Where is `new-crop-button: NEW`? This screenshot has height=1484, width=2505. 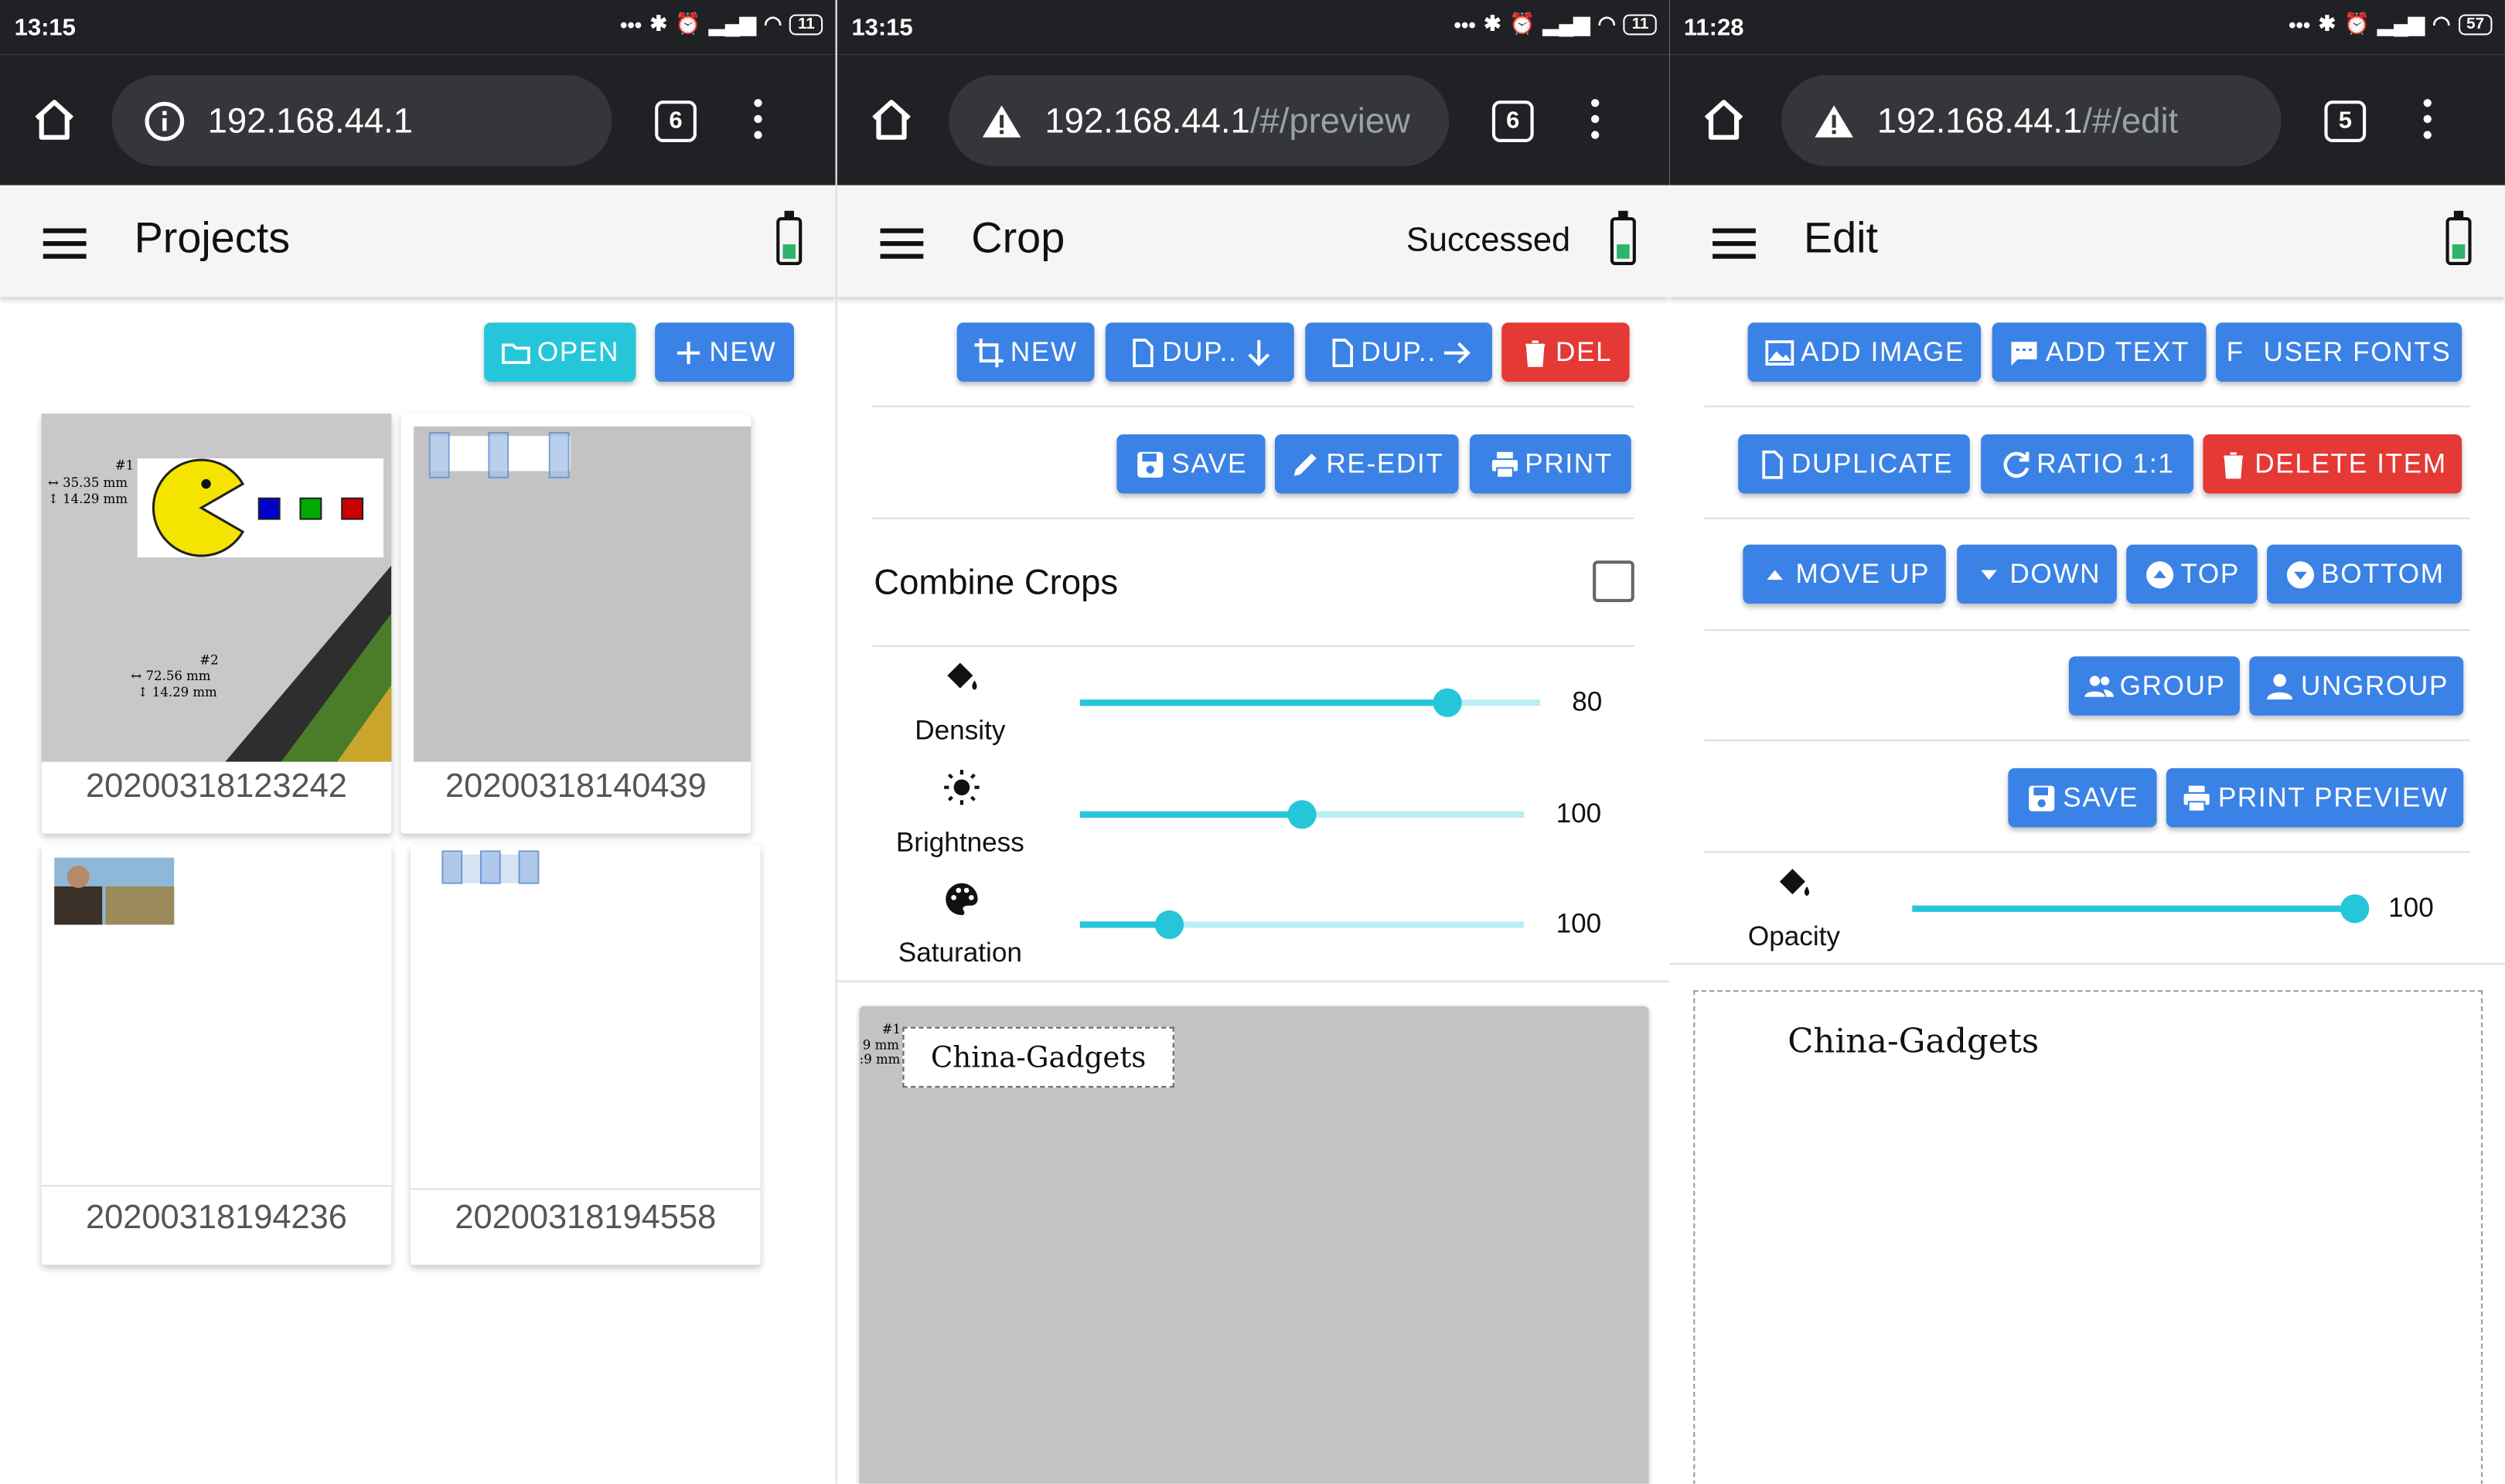 new-crop-button: NEW is located at coordinates (1025, 352).